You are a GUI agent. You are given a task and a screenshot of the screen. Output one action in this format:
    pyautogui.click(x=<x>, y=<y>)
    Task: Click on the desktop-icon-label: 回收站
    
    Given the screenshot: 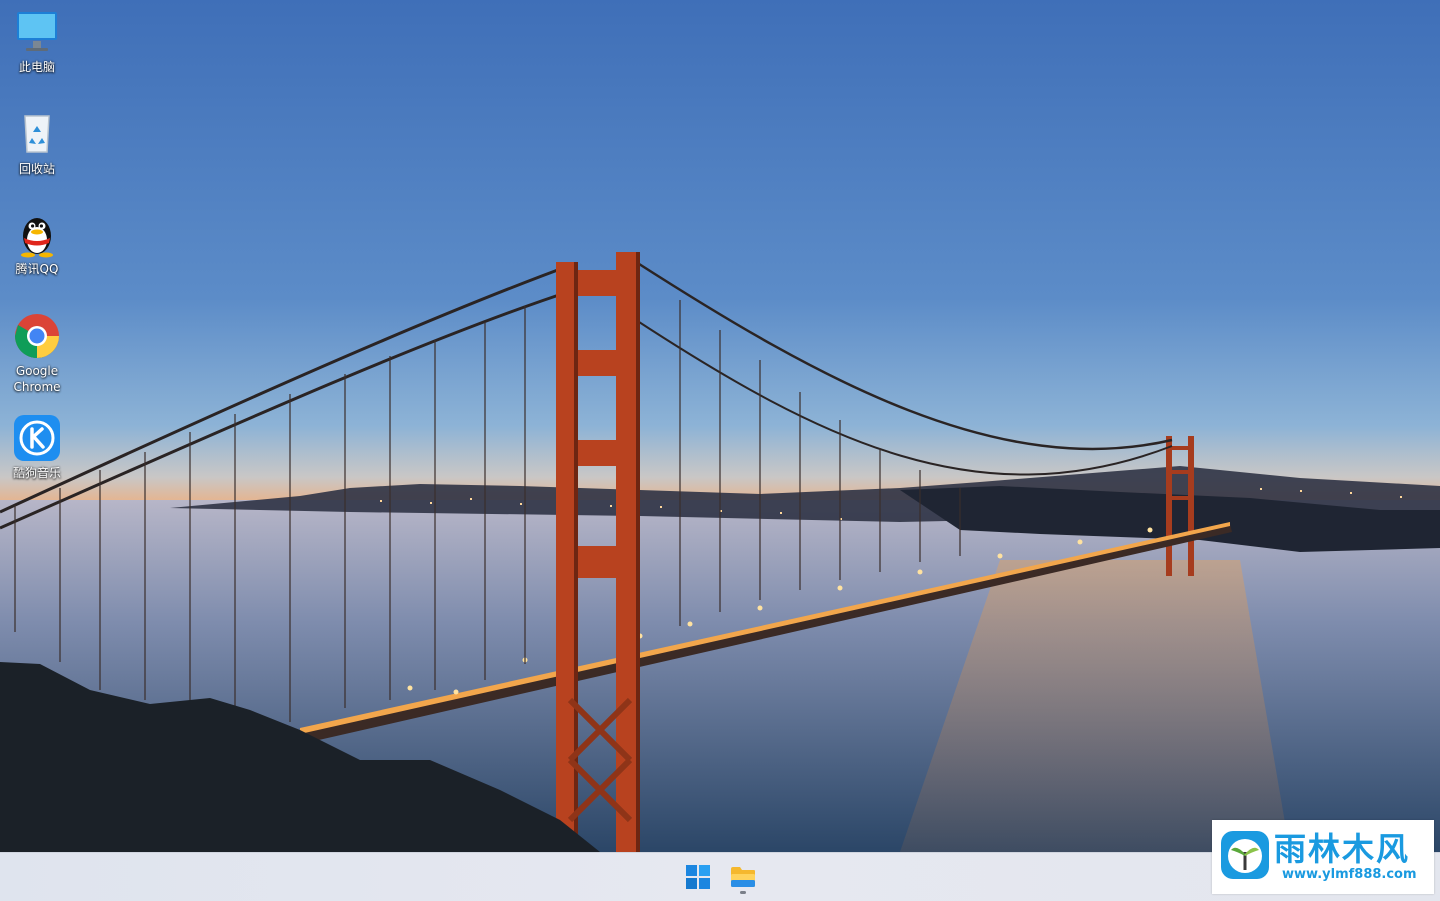 What is the action you would take?
    pyautogui.click(x=36, y=169)
    